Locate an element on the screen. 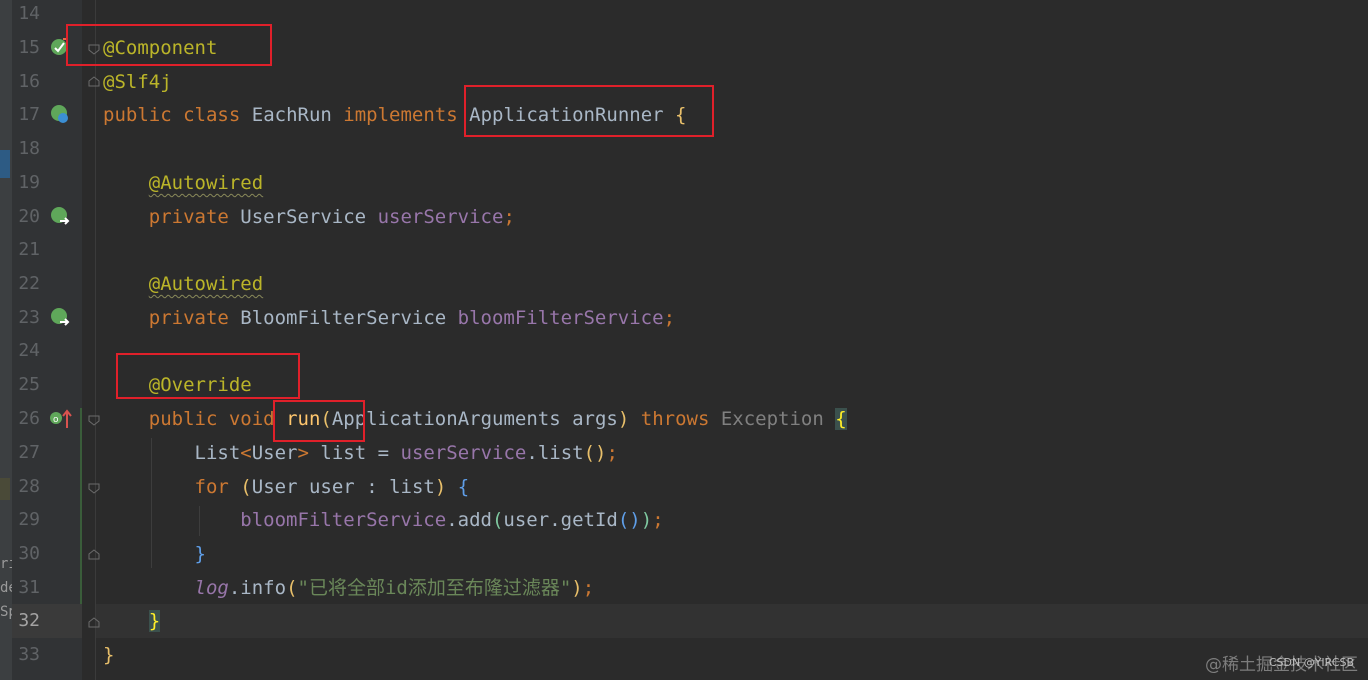 This screenshot has height=680, width=1368. line-number: 27 is located at coordinates (29, 452).